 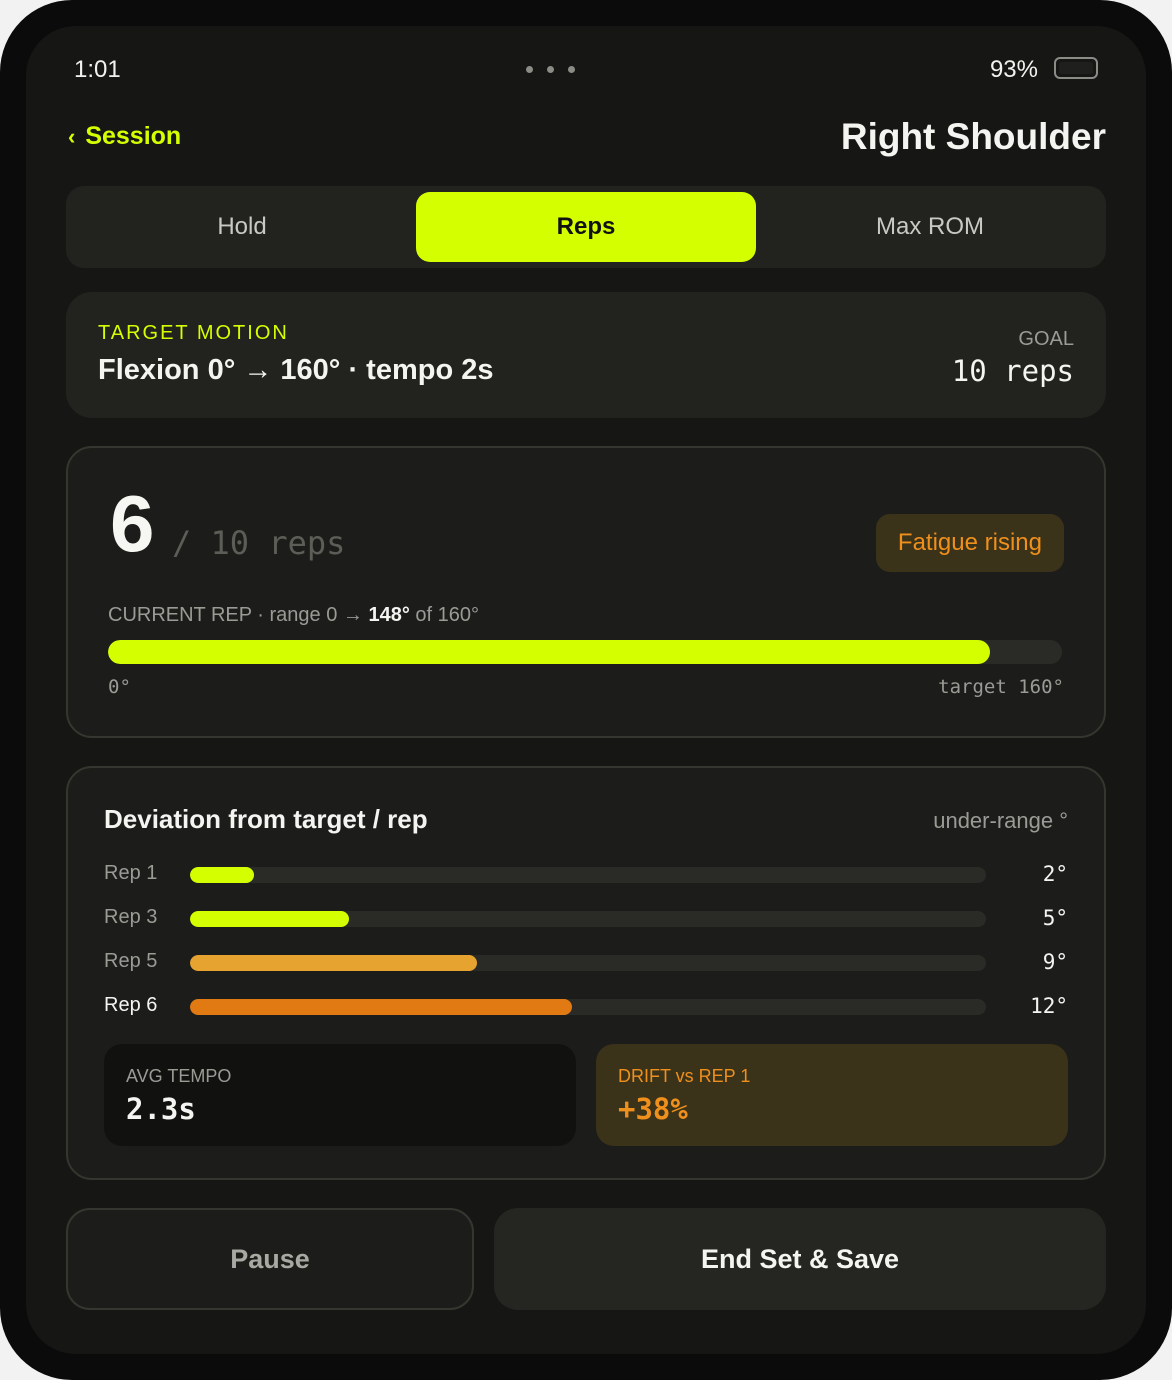 What do you see at coordinates (131, 961) in the screenshot?
I see `rep-label: Rep 5` at bounding box center [131, 961].